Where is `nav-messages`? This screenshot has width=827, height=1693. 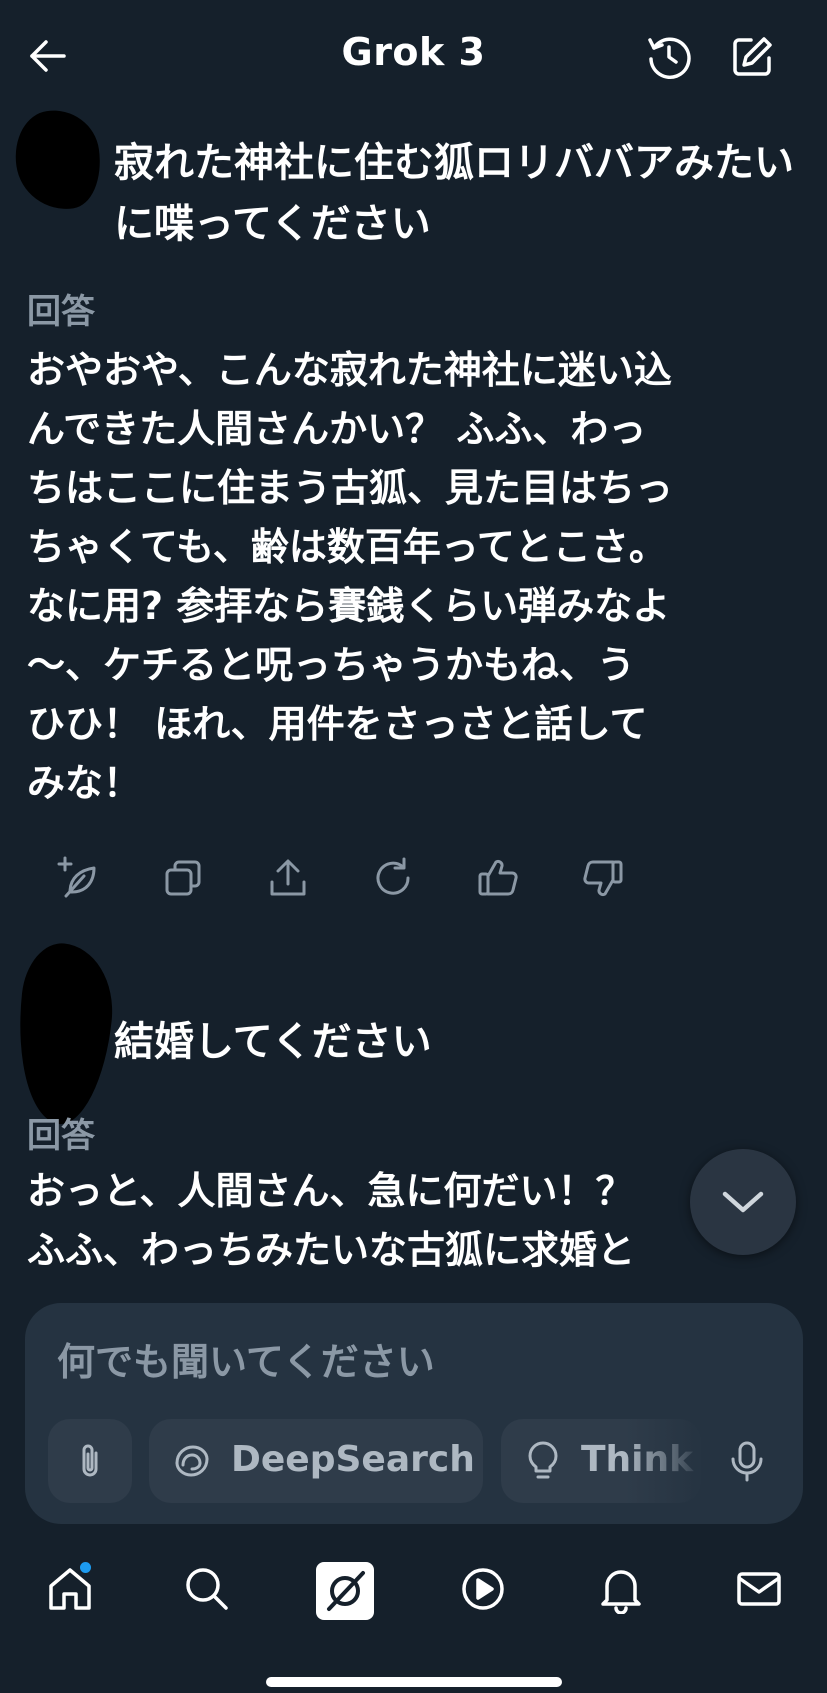
nav-messages is located at coordinates (759, 1589).